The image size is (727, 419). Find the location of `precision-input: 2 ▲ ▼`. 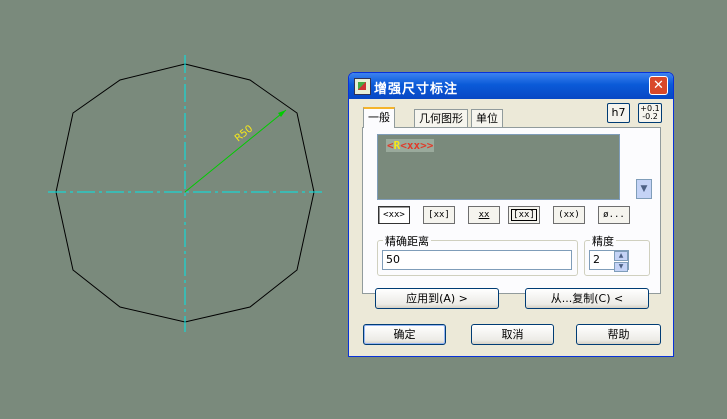

precision-input: 2 ▲ ▼ is located at coordinates (609, 261).